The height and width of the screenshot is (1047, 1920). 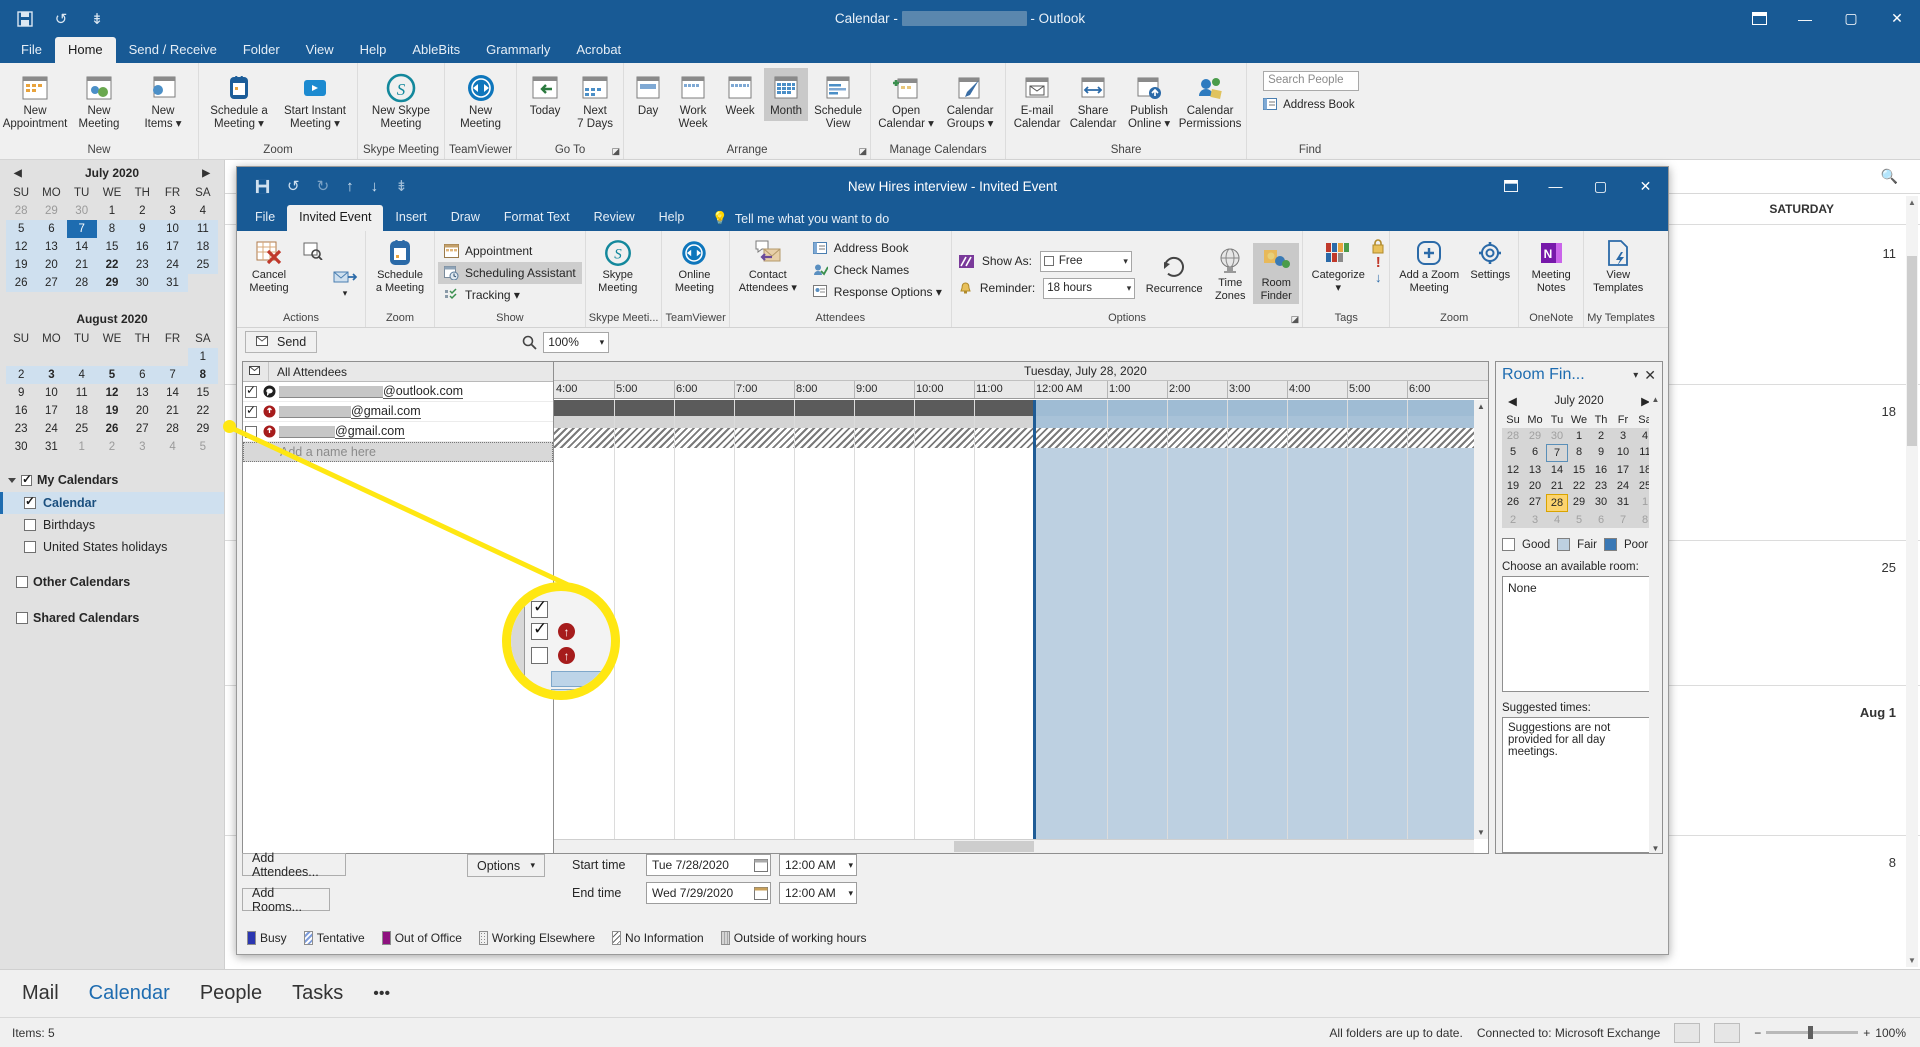 I want to click on rf-day: 12, so click(x=1513, y=470).